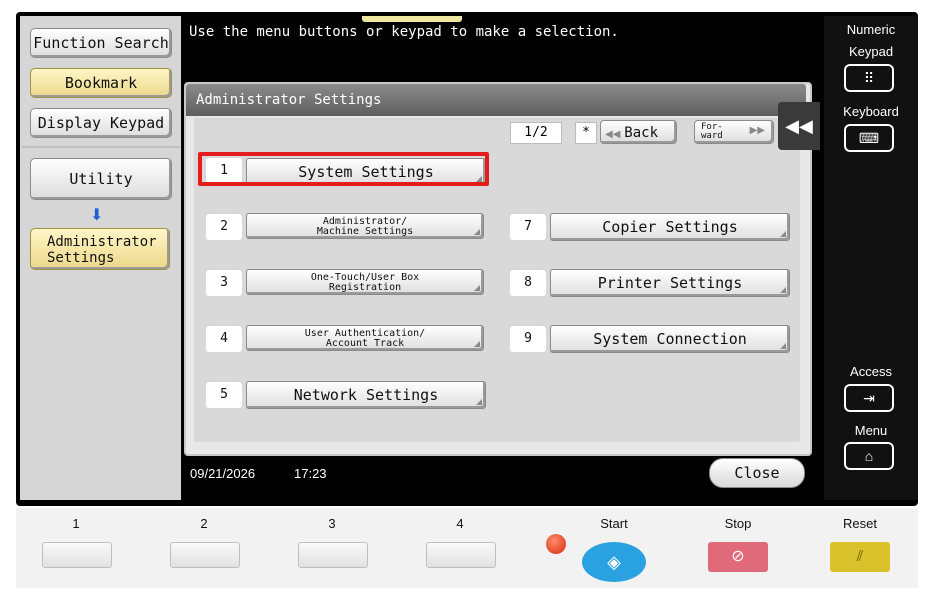  I want to click on setting-label: Copier Settings, so click(670, 227).